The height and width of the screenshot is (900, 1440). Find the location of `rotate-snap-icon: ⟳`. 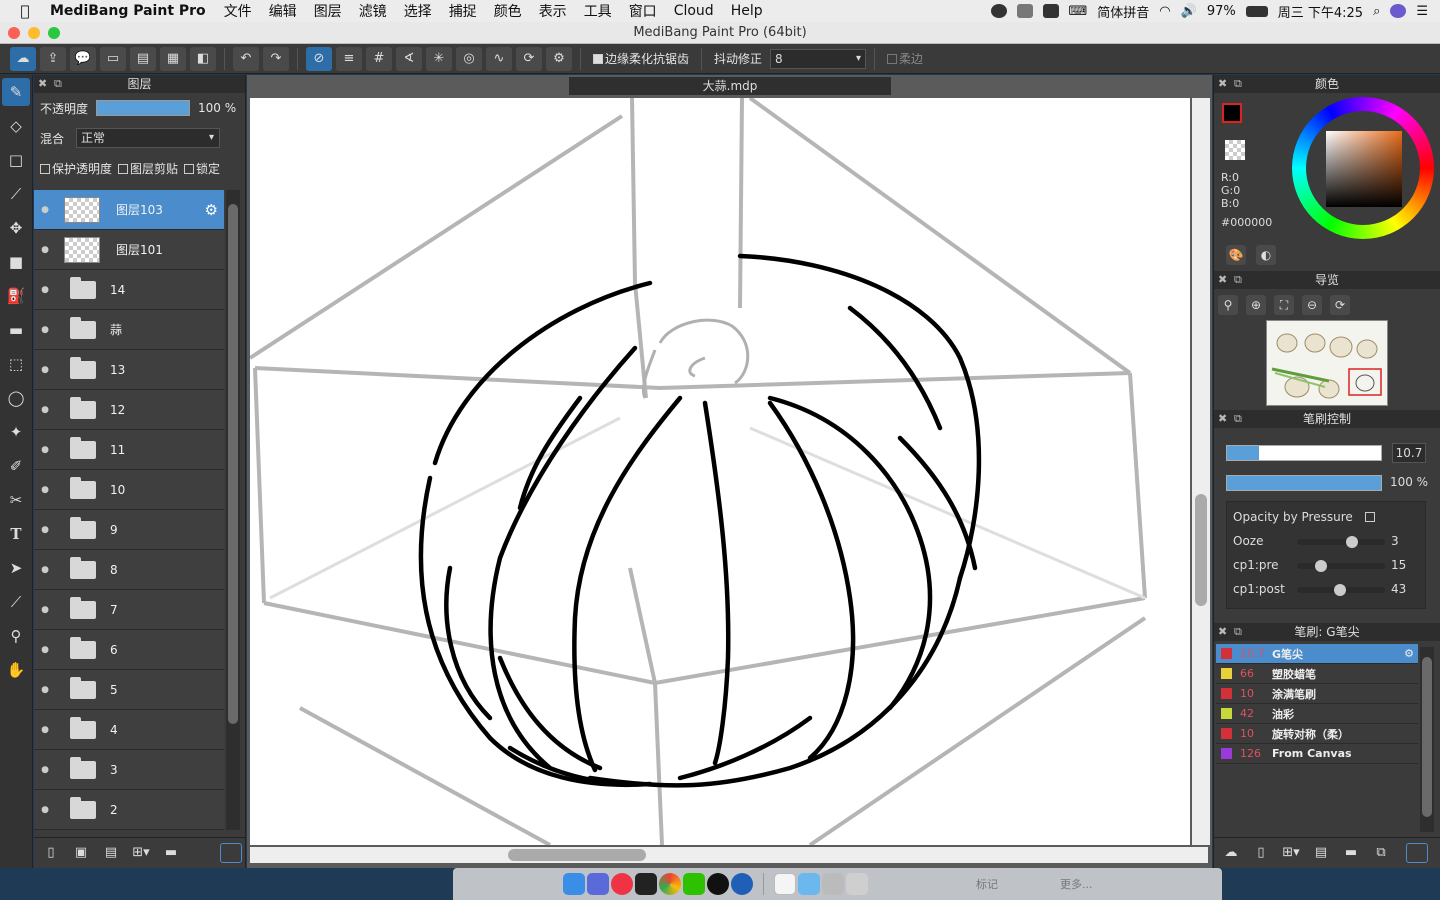

rotate-snap-icon: ⟳ is located at coordinates (529, 58).